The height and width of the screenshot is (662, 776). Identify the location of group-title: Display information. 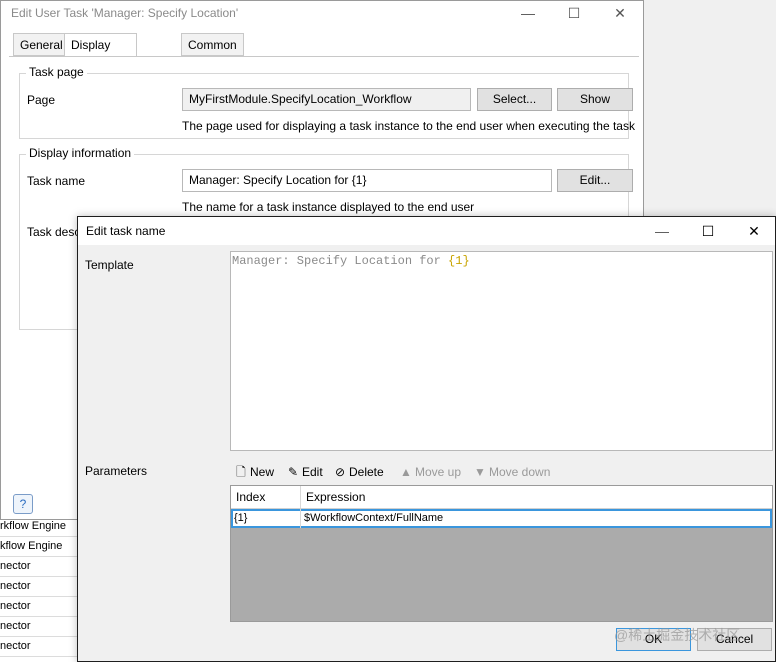
(80, 153).